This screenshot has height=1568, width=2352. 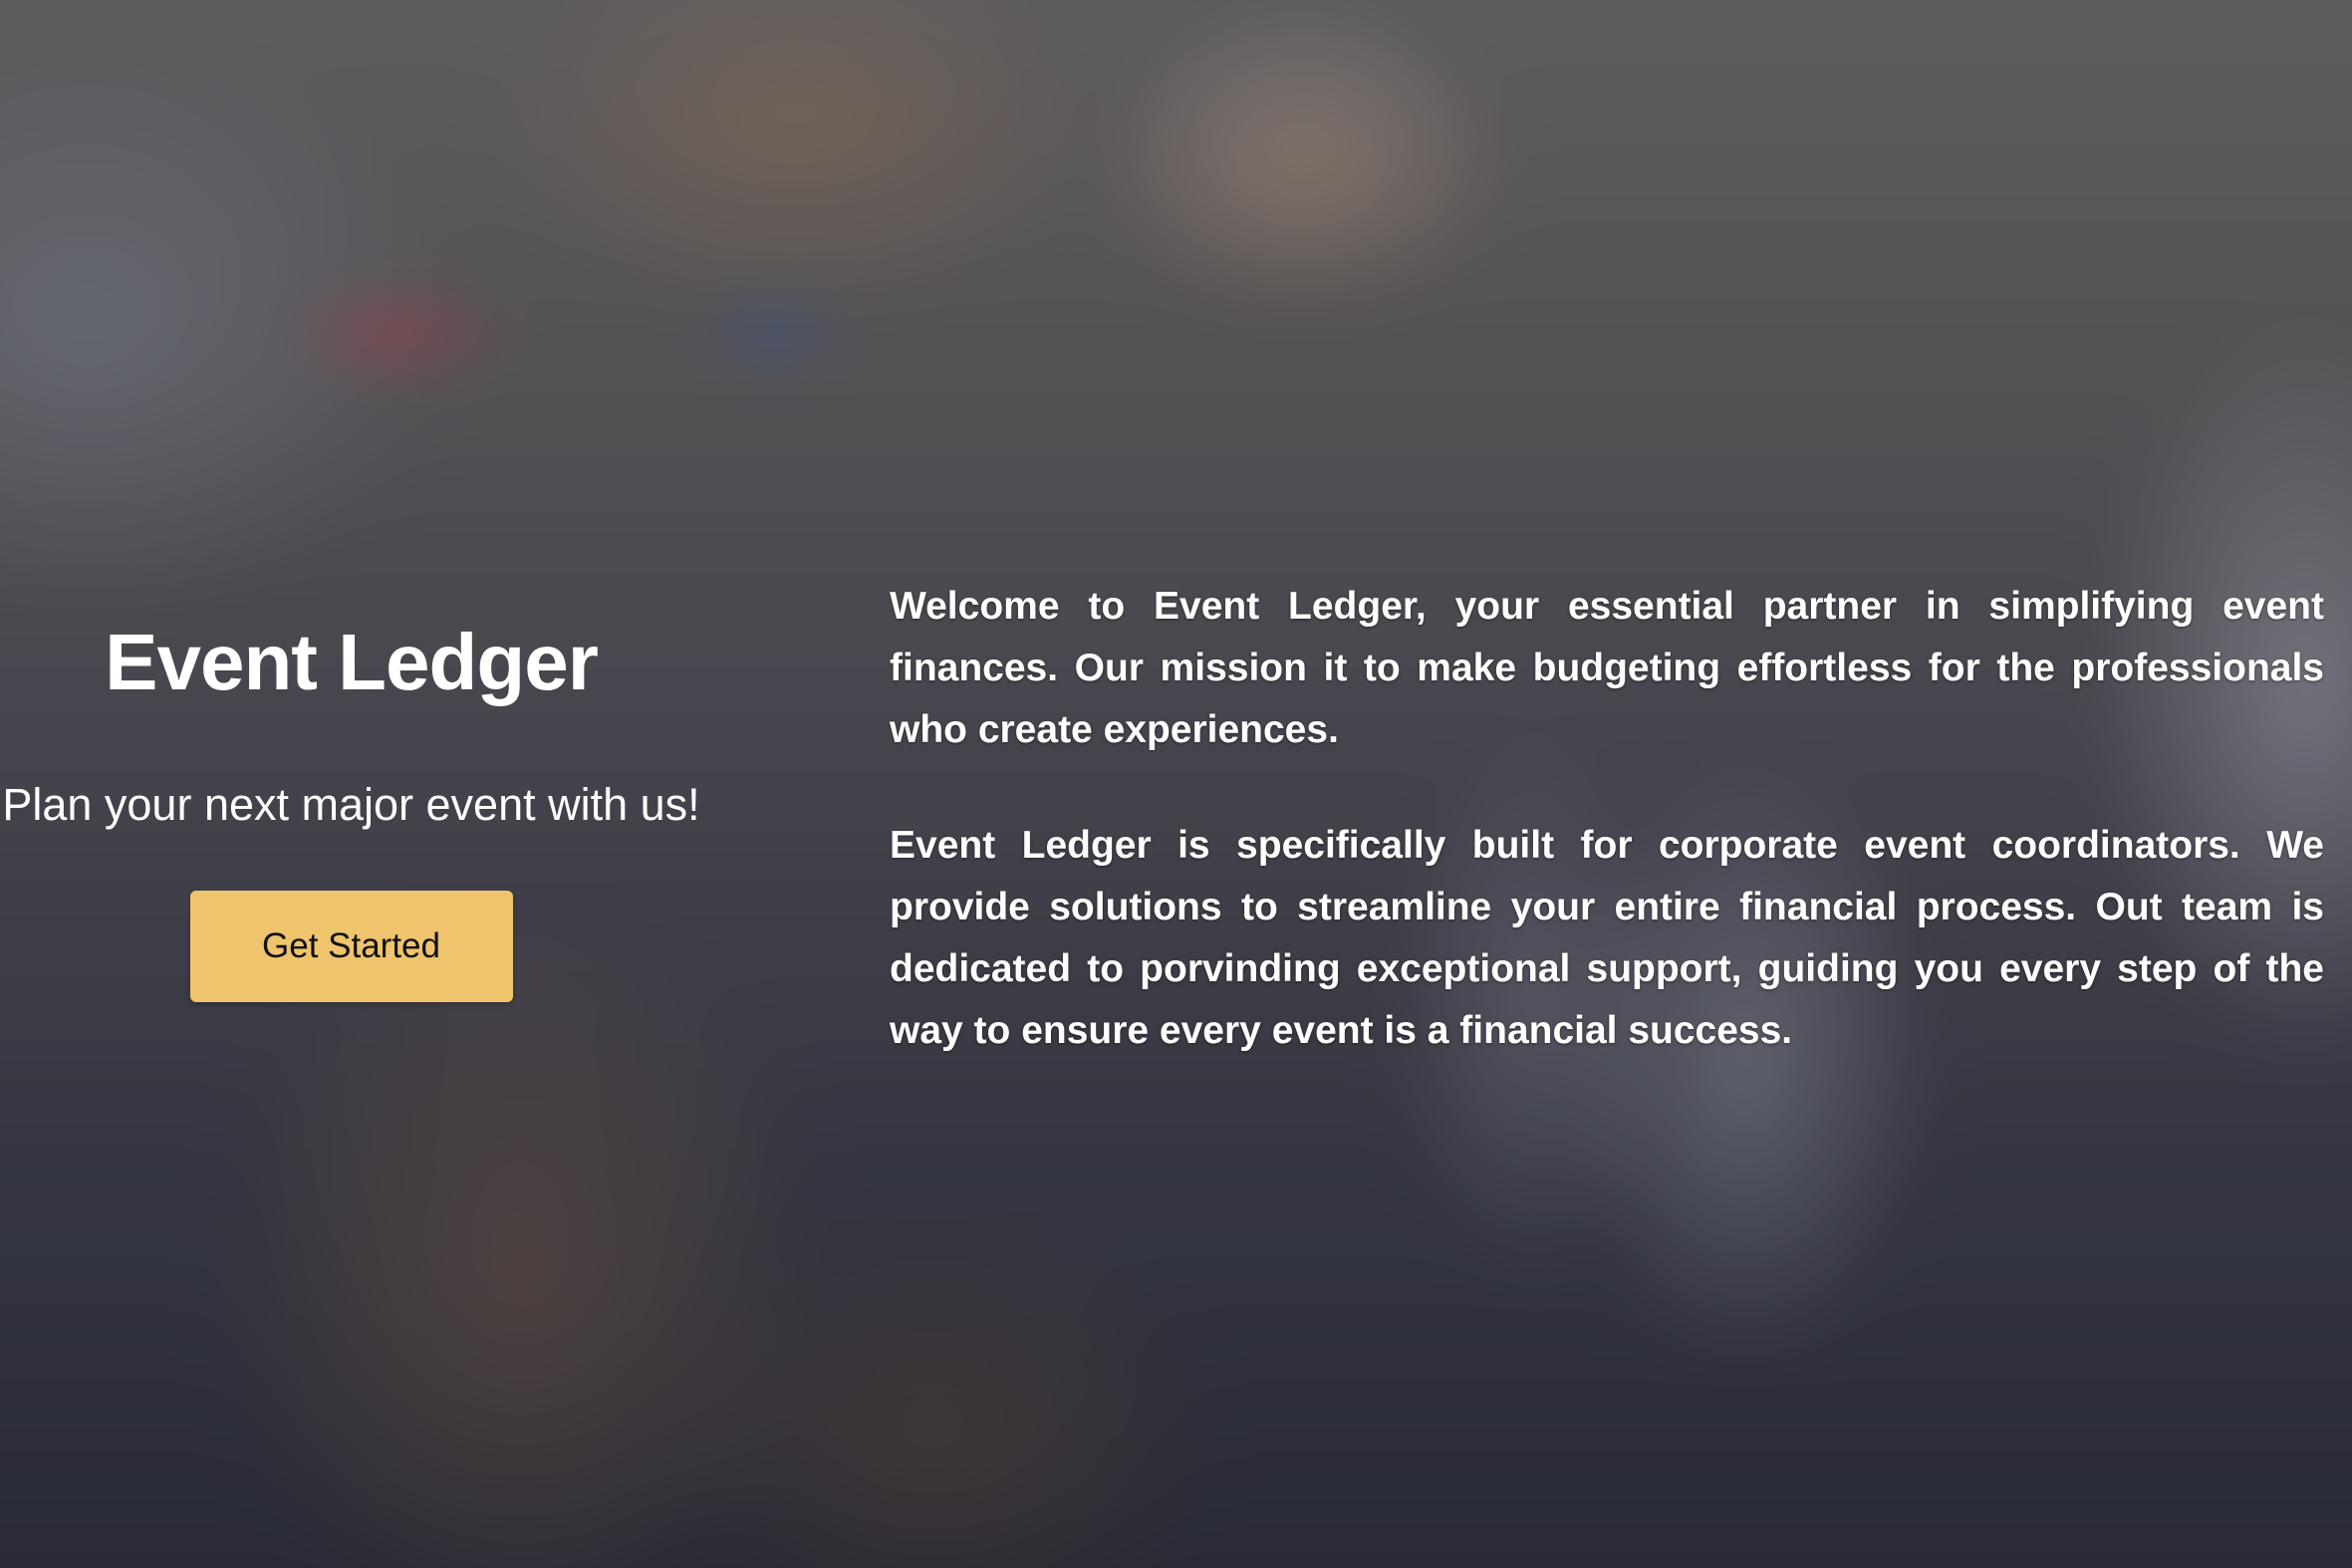 What do you see at coordinates (351, 946) in the screenshot?
I see `get-started-button: Get Started` at bounding box center [351, 946].